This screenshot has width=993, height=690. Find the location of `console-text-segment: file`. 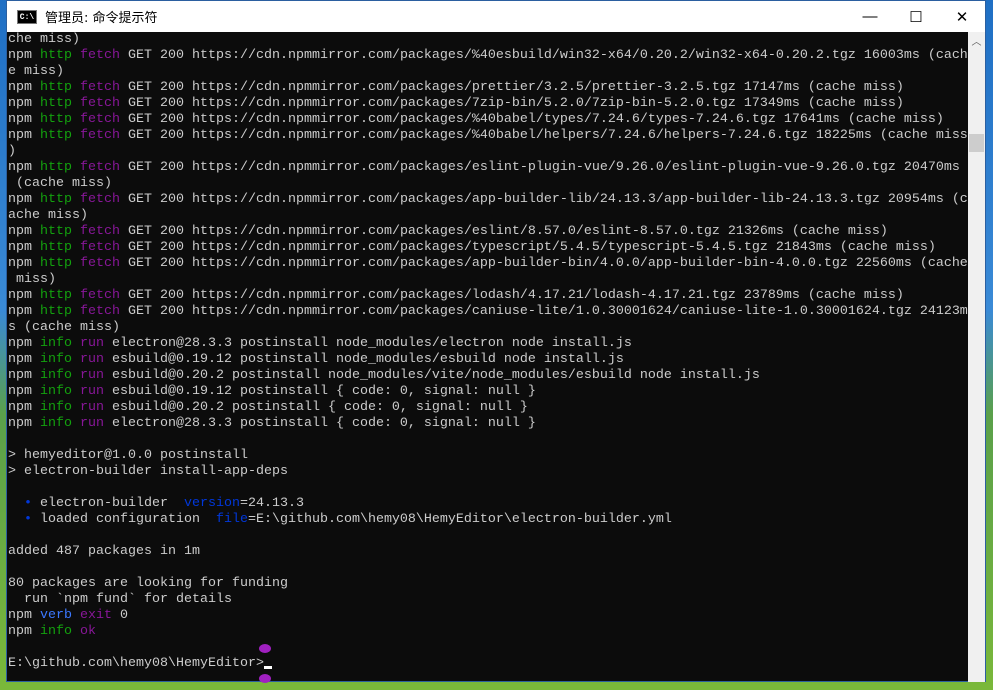

console-text-segment: file is located at coordinates (231, 519).